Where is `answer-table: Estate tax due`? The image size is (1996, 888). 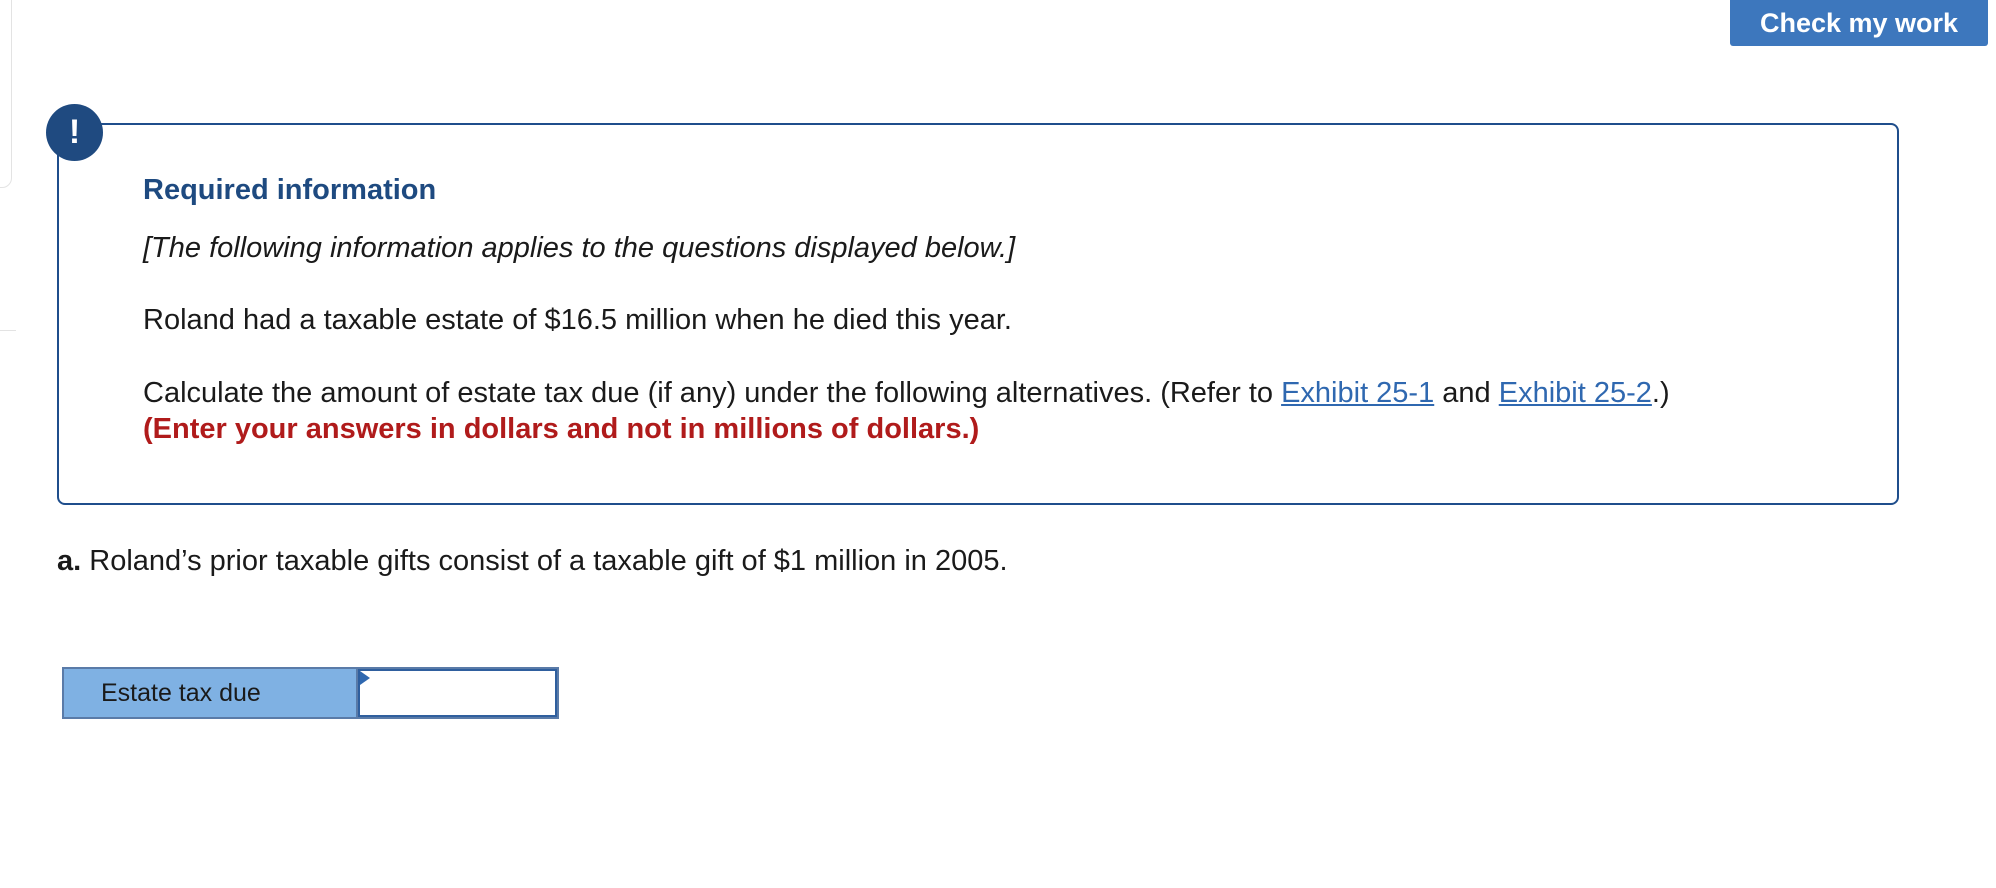
answer-table: Estate tax due is located at coordinates (310, 693).